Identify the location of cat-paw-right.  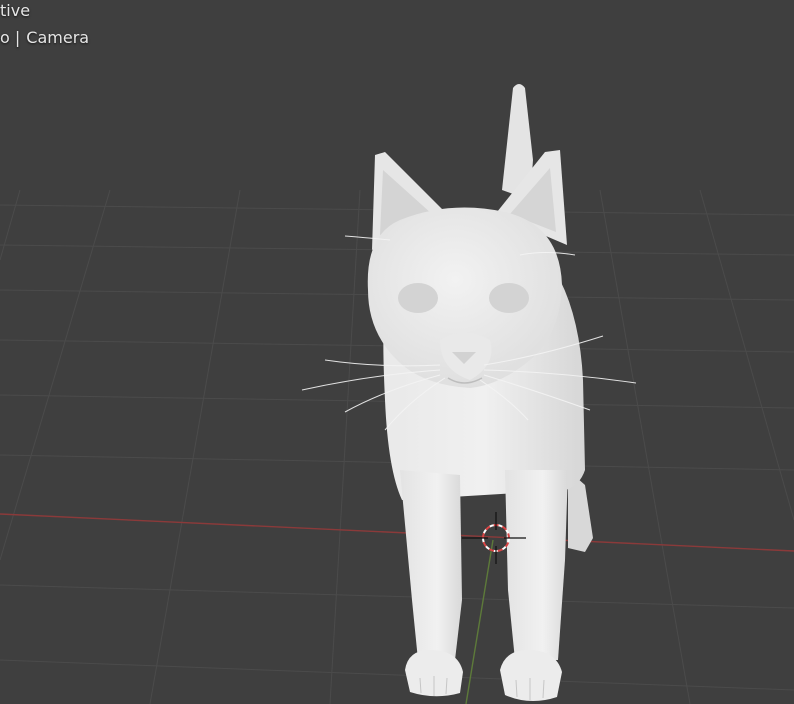
(531, 676).